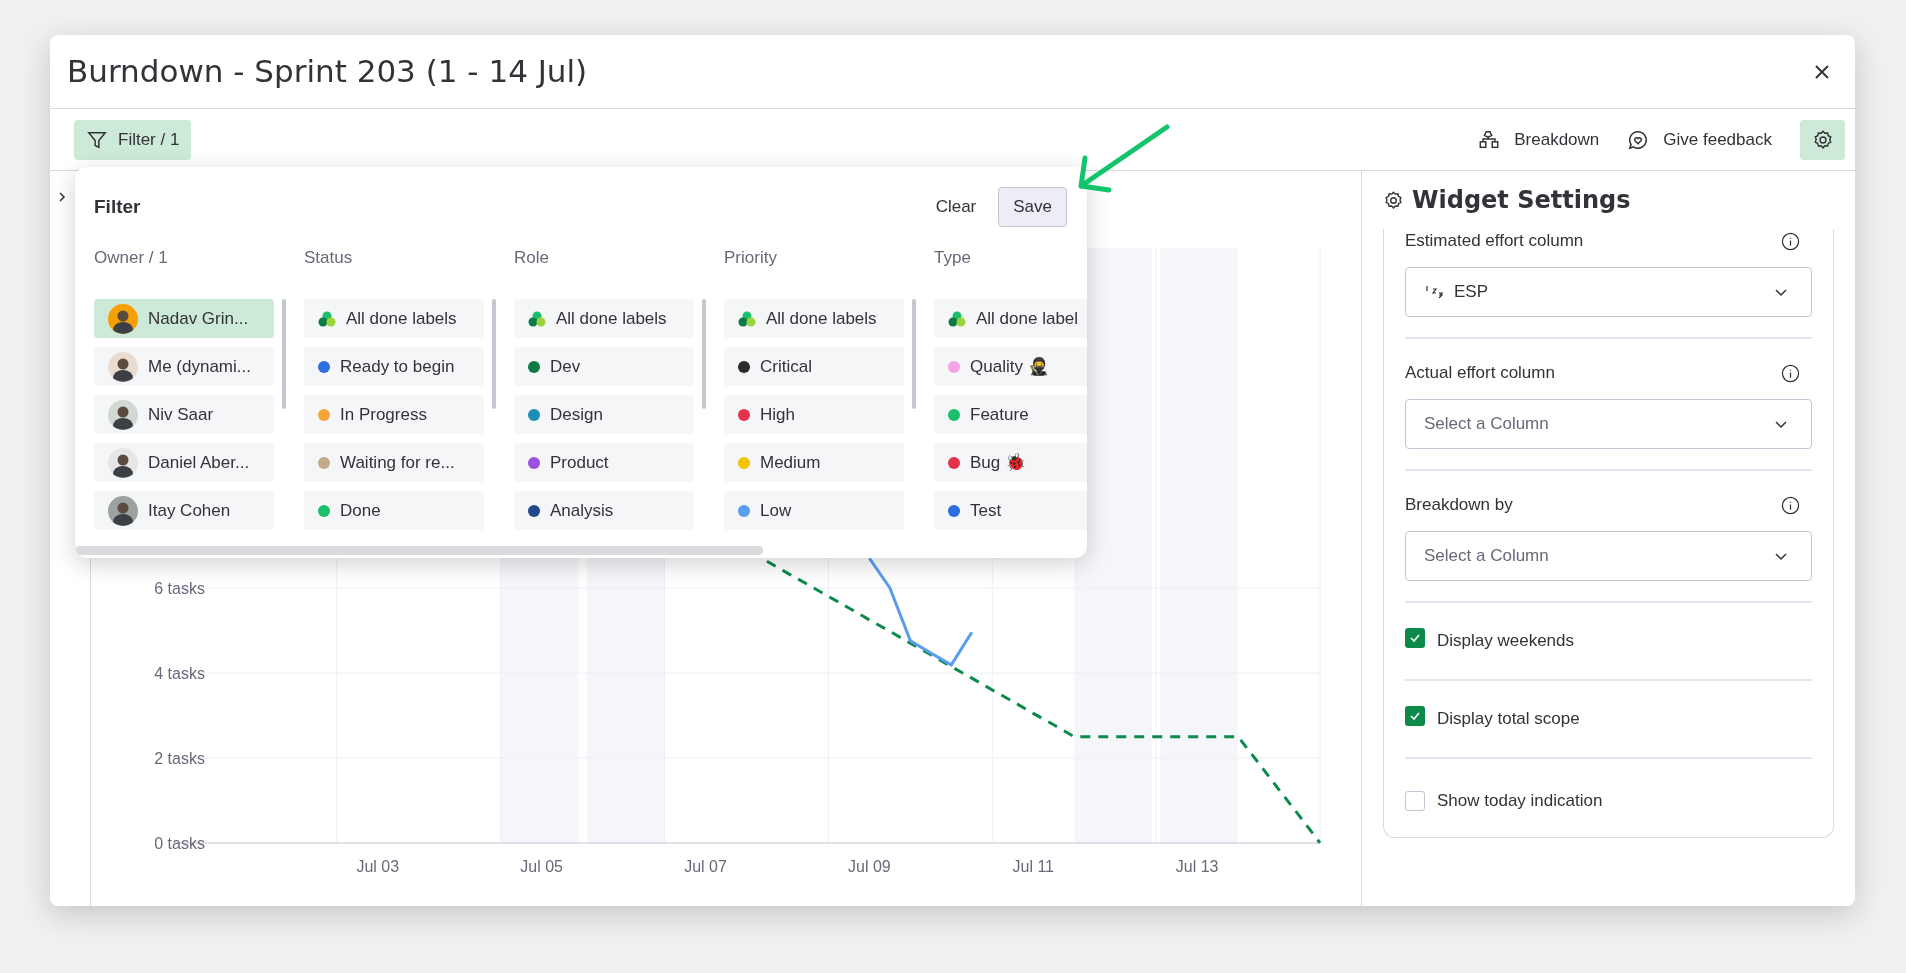  What do you see at coordinates (179, 588) in the screenshot?
I see `y-axis-label: 6 tasks` at bounding box center [179, 588].